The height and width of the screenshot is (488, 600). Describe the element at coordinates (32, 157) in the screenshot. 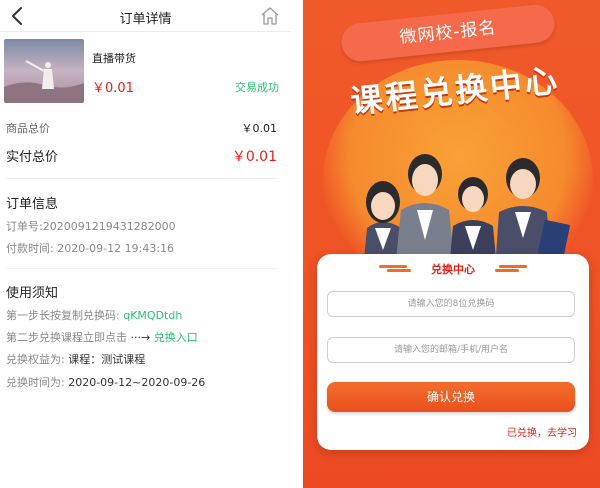

I see `paid-total-label: 实付总价` at that location.